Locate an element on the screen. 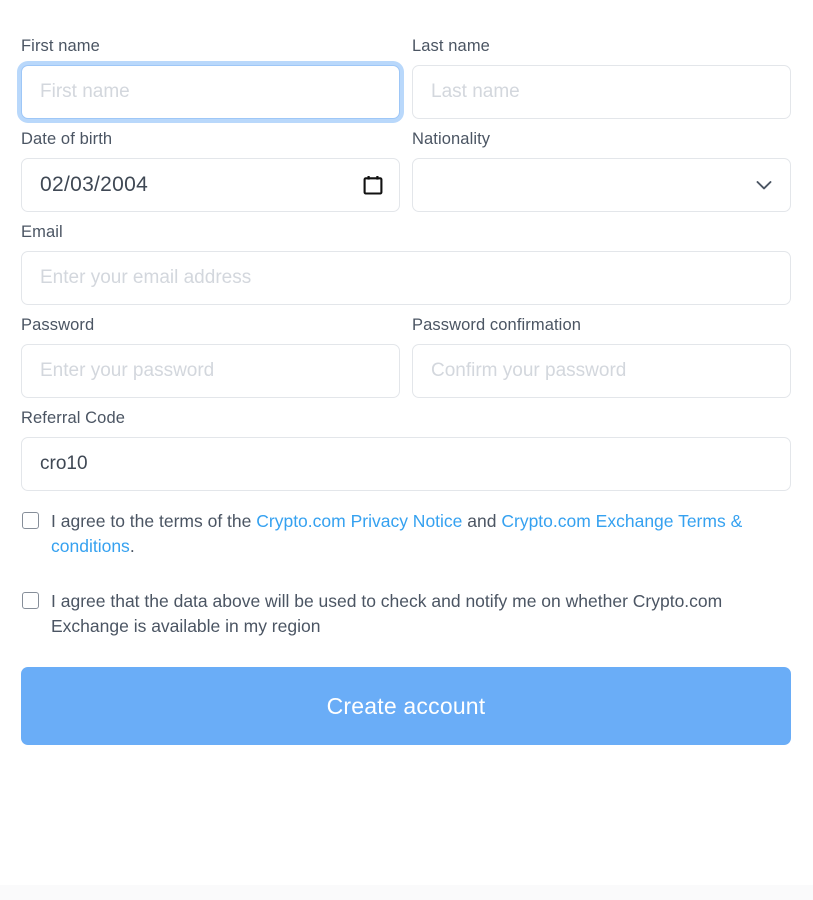 Image resolution: width=813 pixels, height=900 pixels. nationality-label: Nationality is located at coordinates (451, 139).